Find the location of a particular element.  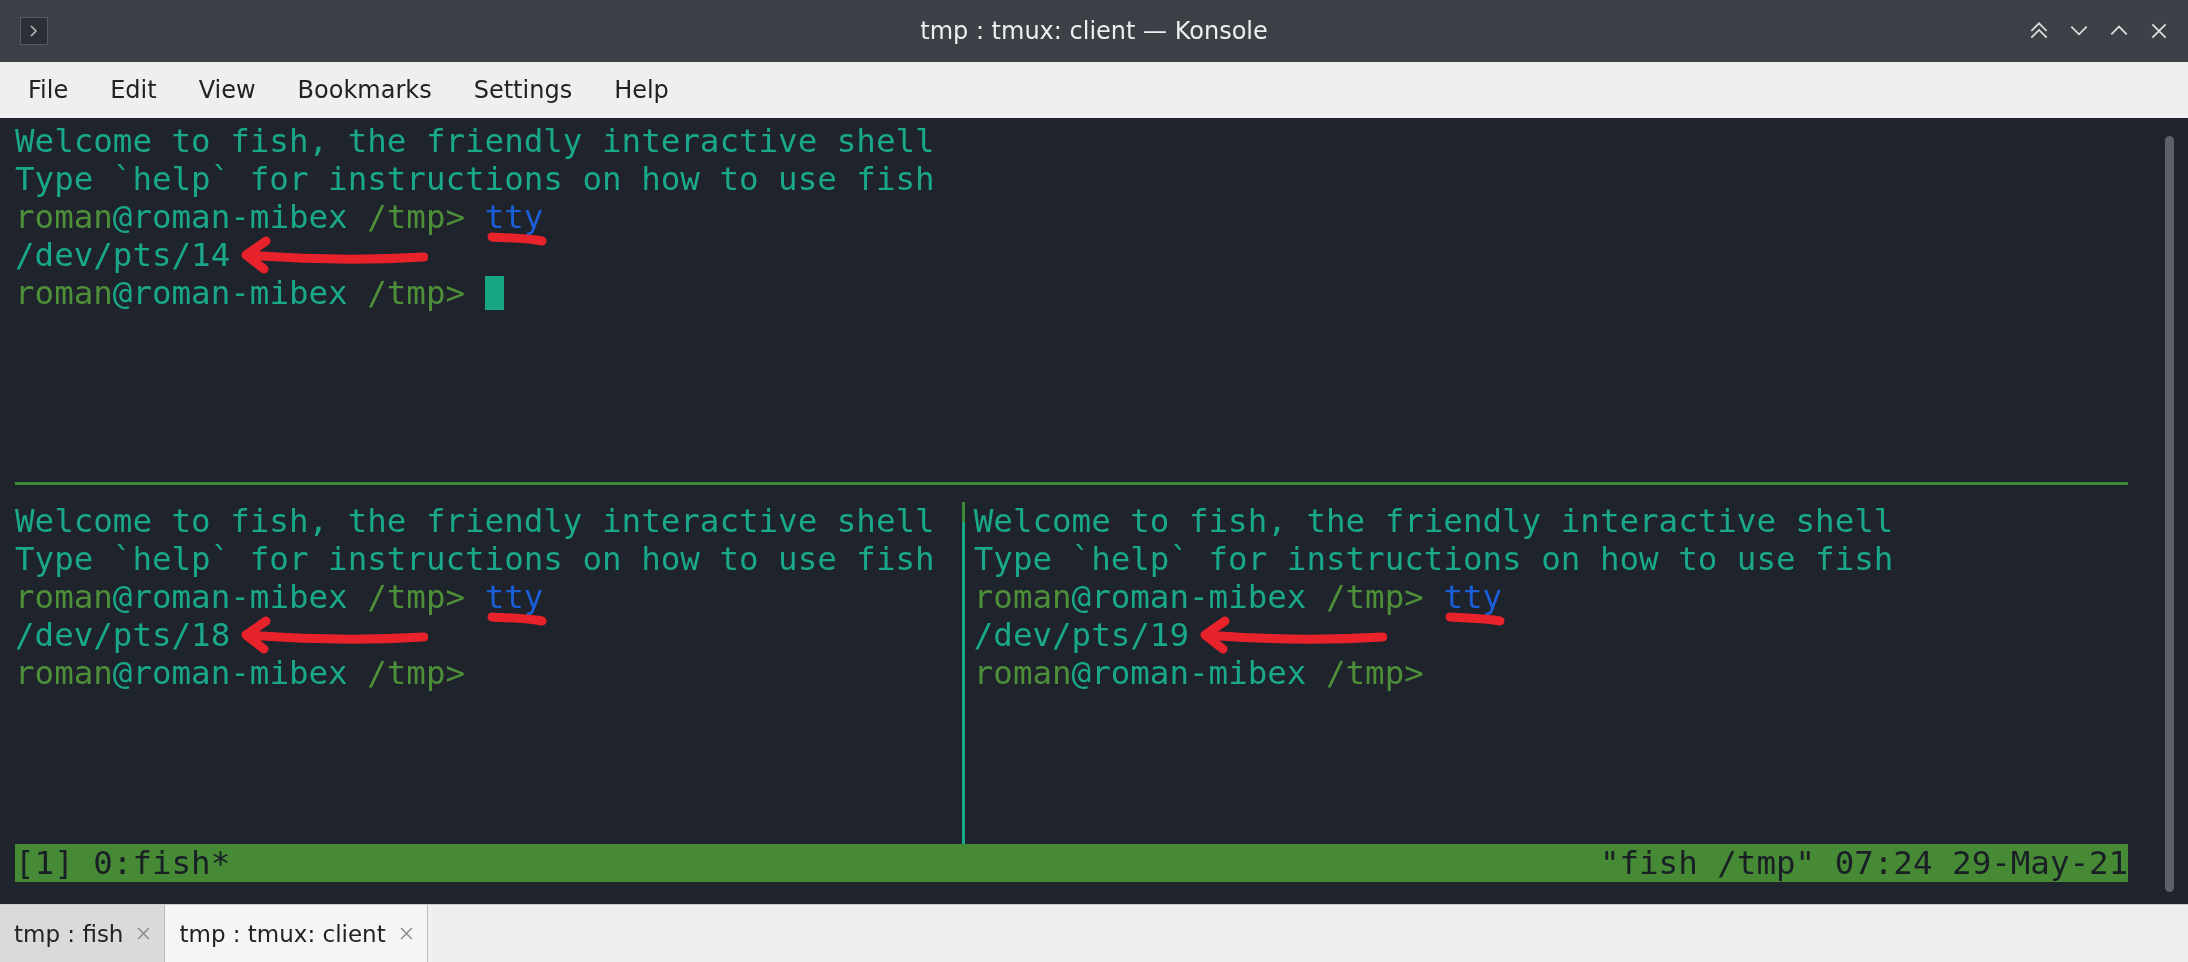

status-window-list: [1] 0:fish* is located at coordinates (123, 863).